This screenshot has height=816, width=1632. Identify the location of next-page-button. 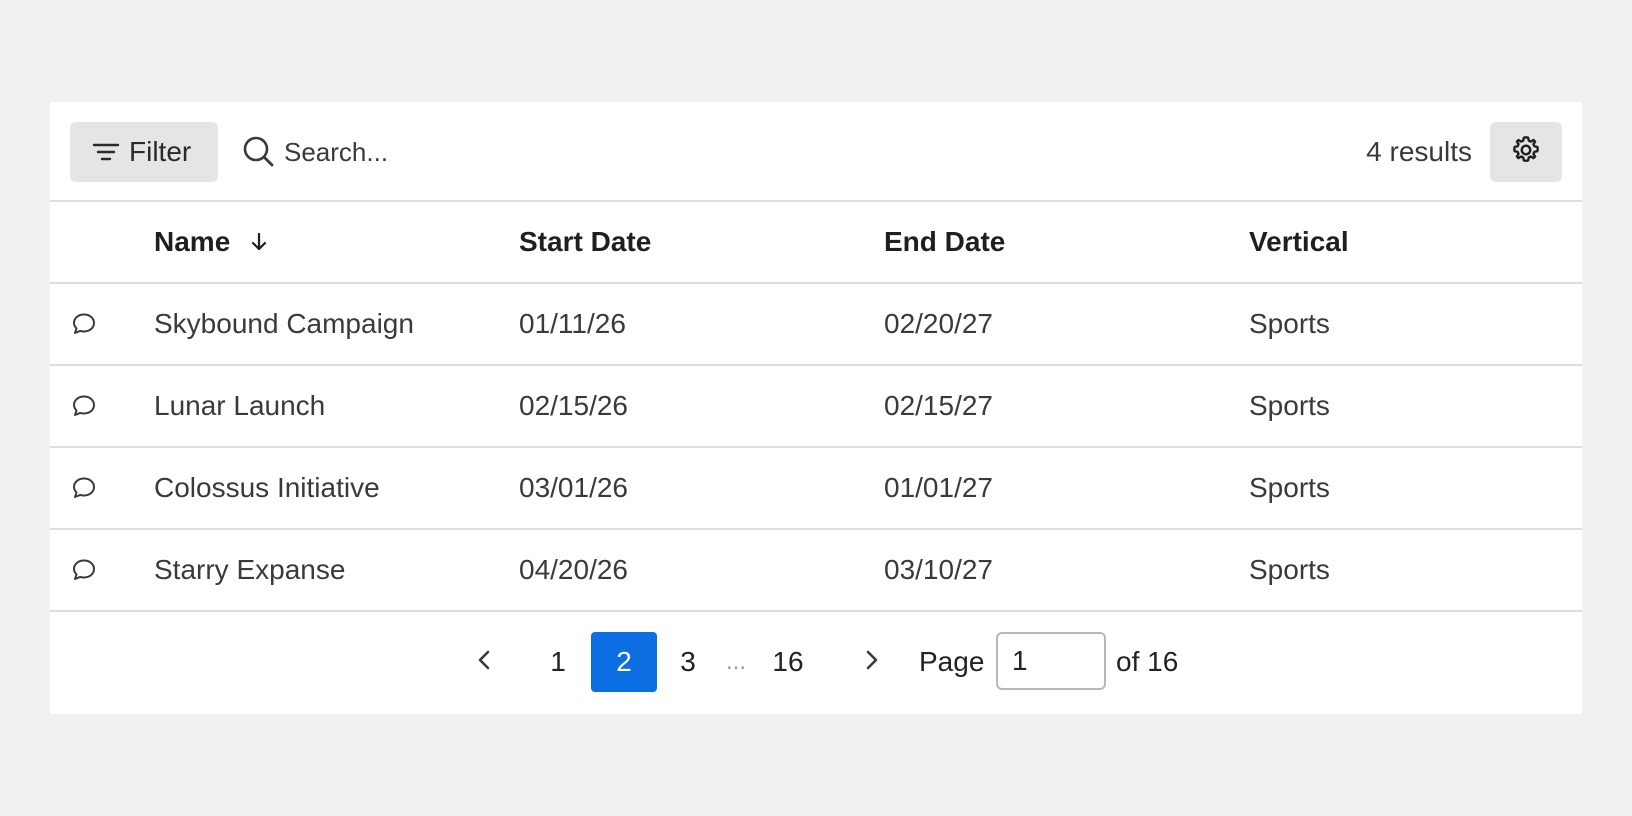
(872, 662).